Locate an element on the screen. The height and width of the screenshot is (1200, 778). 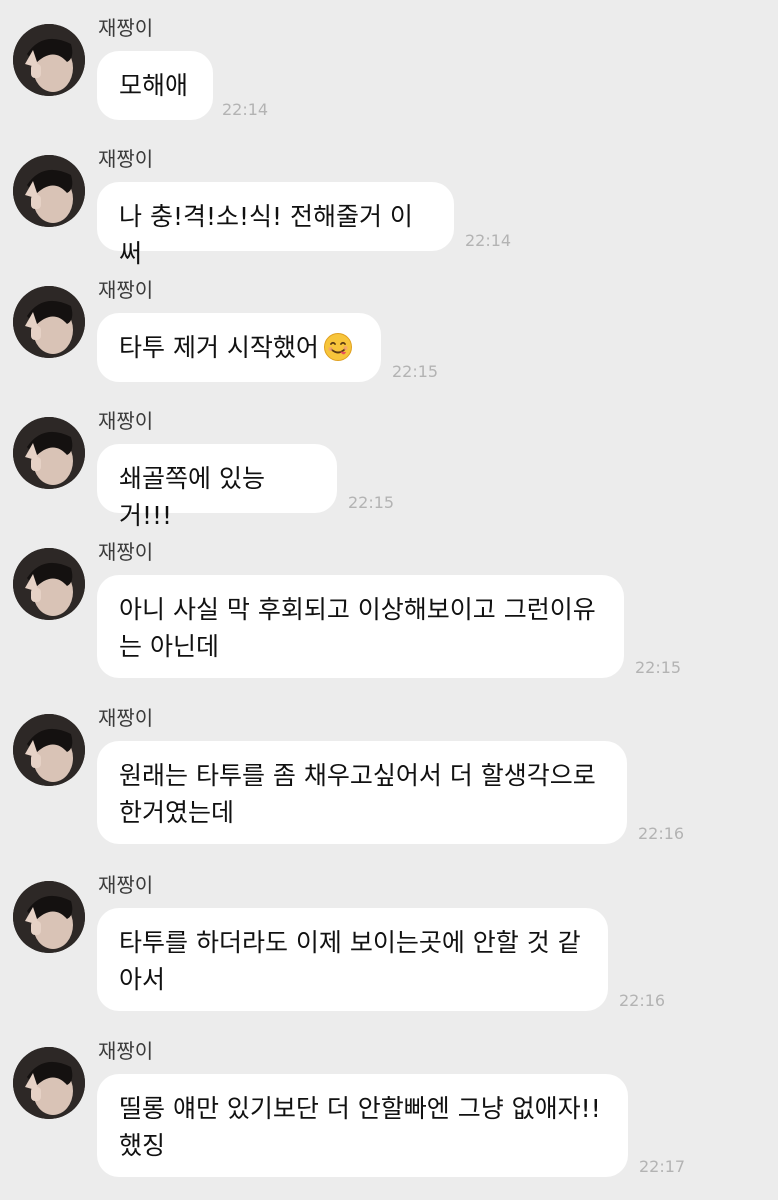
message-row: 재짱이 아니 사실 막 후회되고 이상해보이고 그런이유 는 아닌데 22:15 is located at coordinates (389, 607).